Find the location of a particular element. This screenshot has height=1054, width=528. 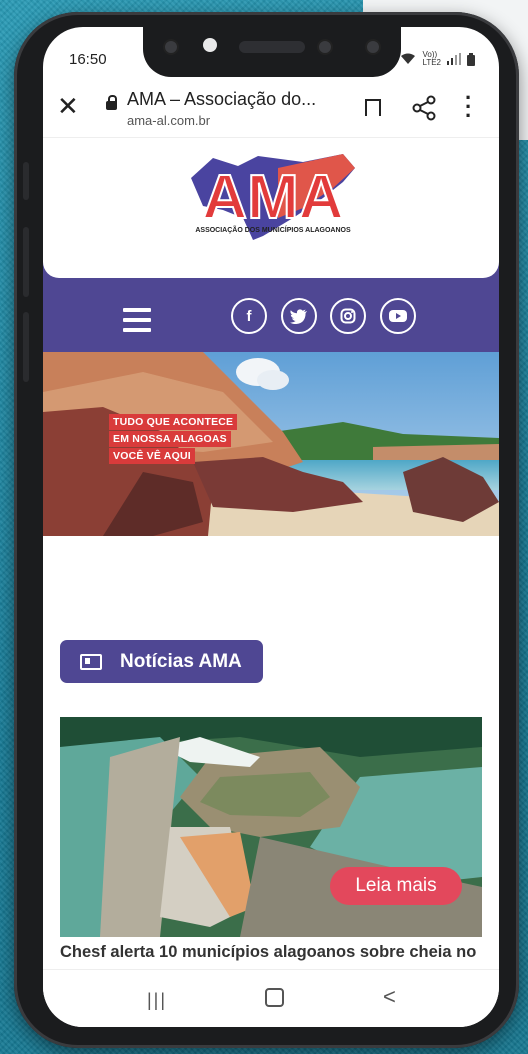

back-icon: < is located at coordinates (389, 997).